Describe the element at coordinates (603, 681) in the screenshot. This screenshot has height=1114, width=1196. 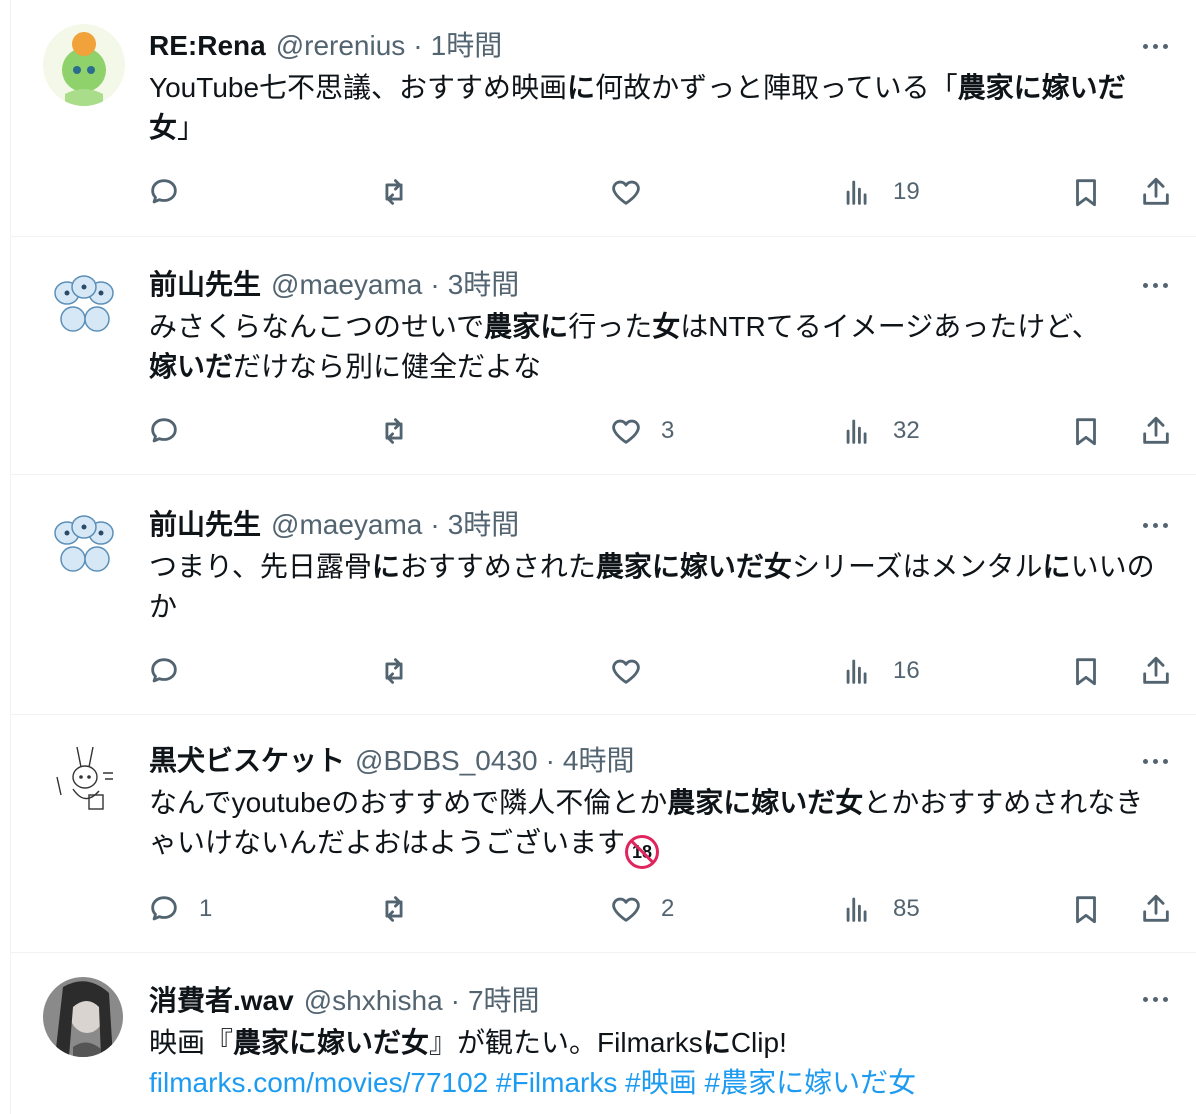
I see `action-bar: 16` at that location.